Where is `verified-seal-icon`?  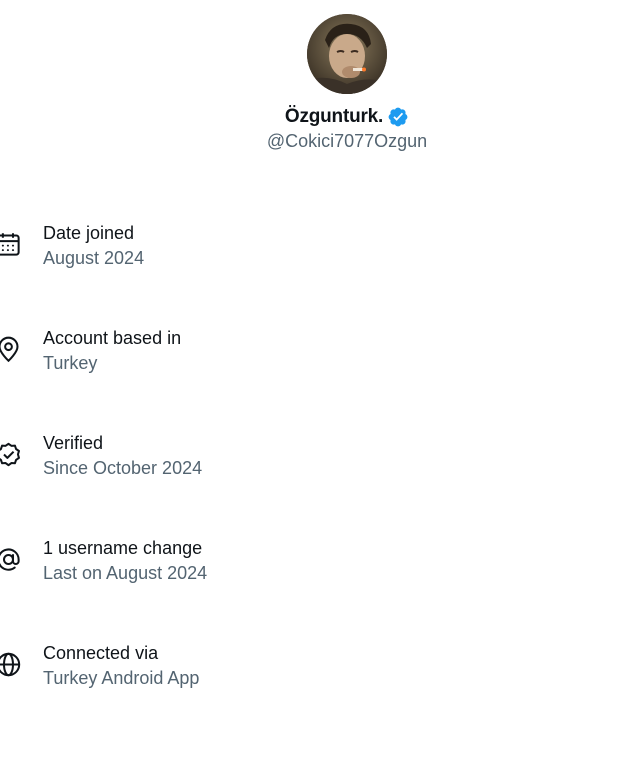
verified-seal-icon is located at coordinates (11, 454).